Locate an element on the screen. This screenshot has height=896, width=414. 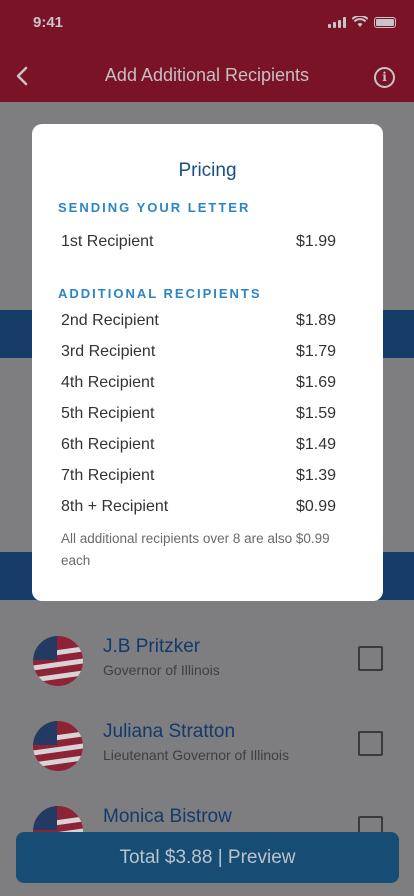
section-heading-additional: ADDITIONAL RECIPIENTS is located at coordinates (160, 293).